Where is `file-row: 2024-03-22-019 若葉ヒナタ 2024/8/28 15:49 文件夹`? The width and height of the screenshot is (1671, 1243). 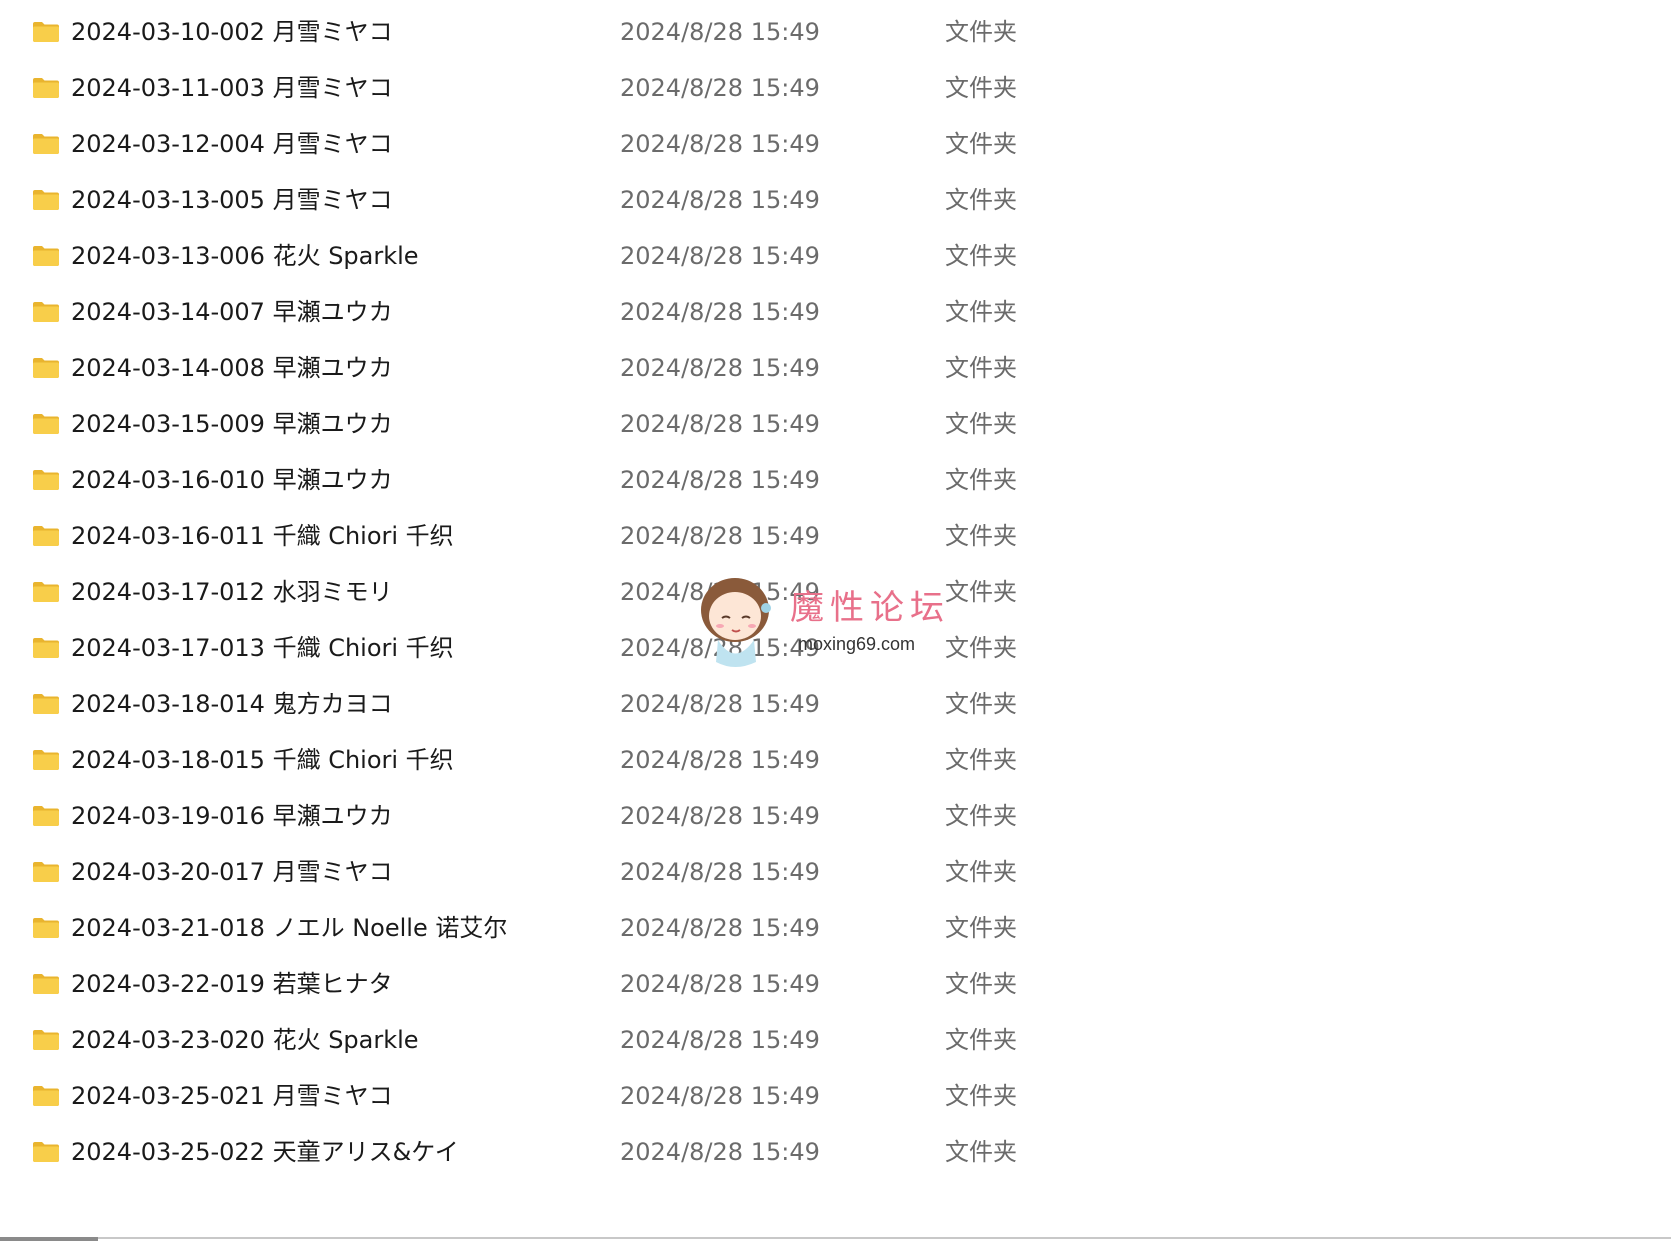 file-row: 2024-03-22-019 若葉ヒナタ 2024/8/28 15:49 文件夹 is located at coordinates (835, 984).